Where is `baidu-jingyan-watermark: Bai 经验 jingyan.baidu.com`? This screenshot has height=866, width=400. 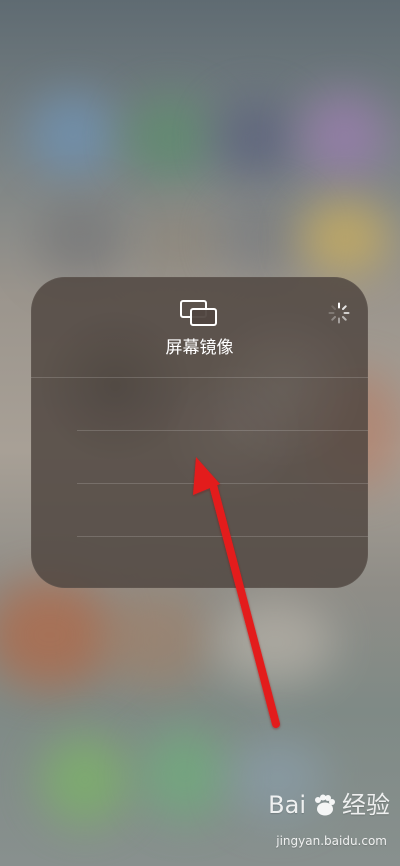 baidu-jingyan-watermark: Bai 经验 jingyan.baidu.com is located at coordinates (320, 820).